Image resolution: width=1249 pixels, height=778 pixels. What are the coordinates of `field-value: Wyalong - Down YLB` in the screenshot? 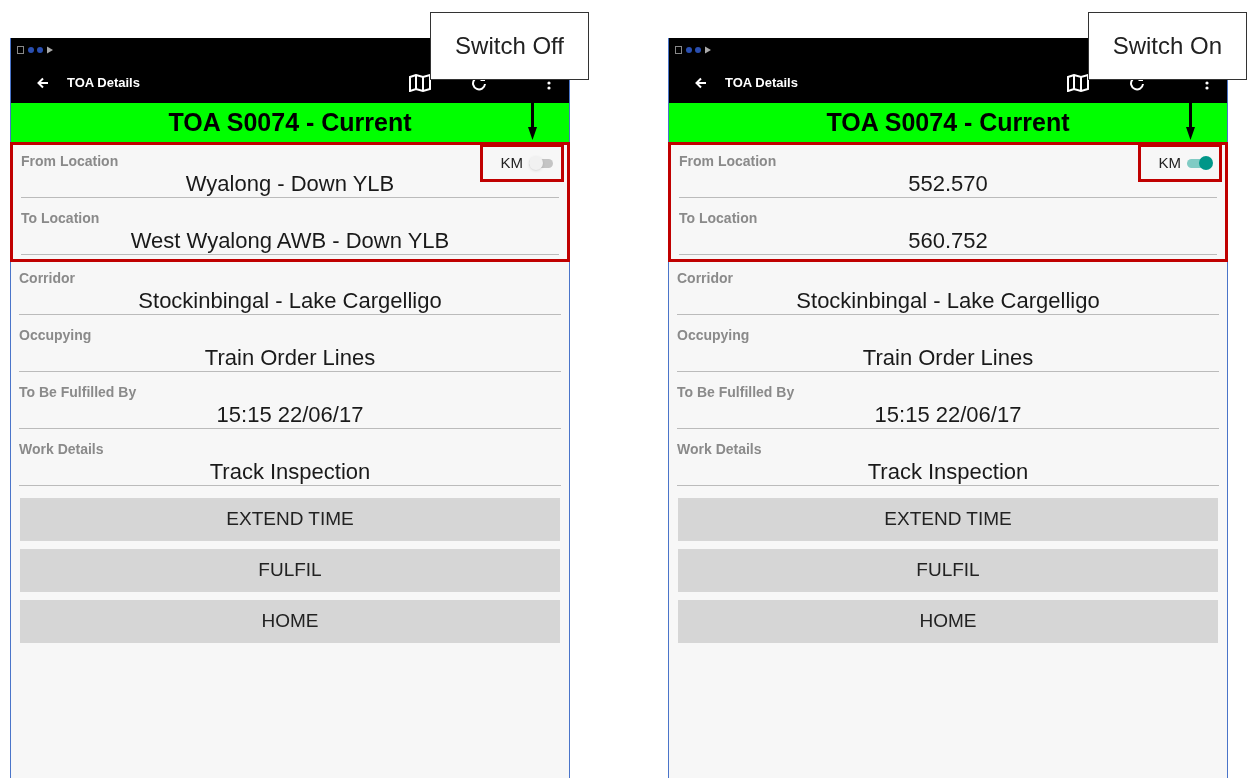 It's located at (290, 184).